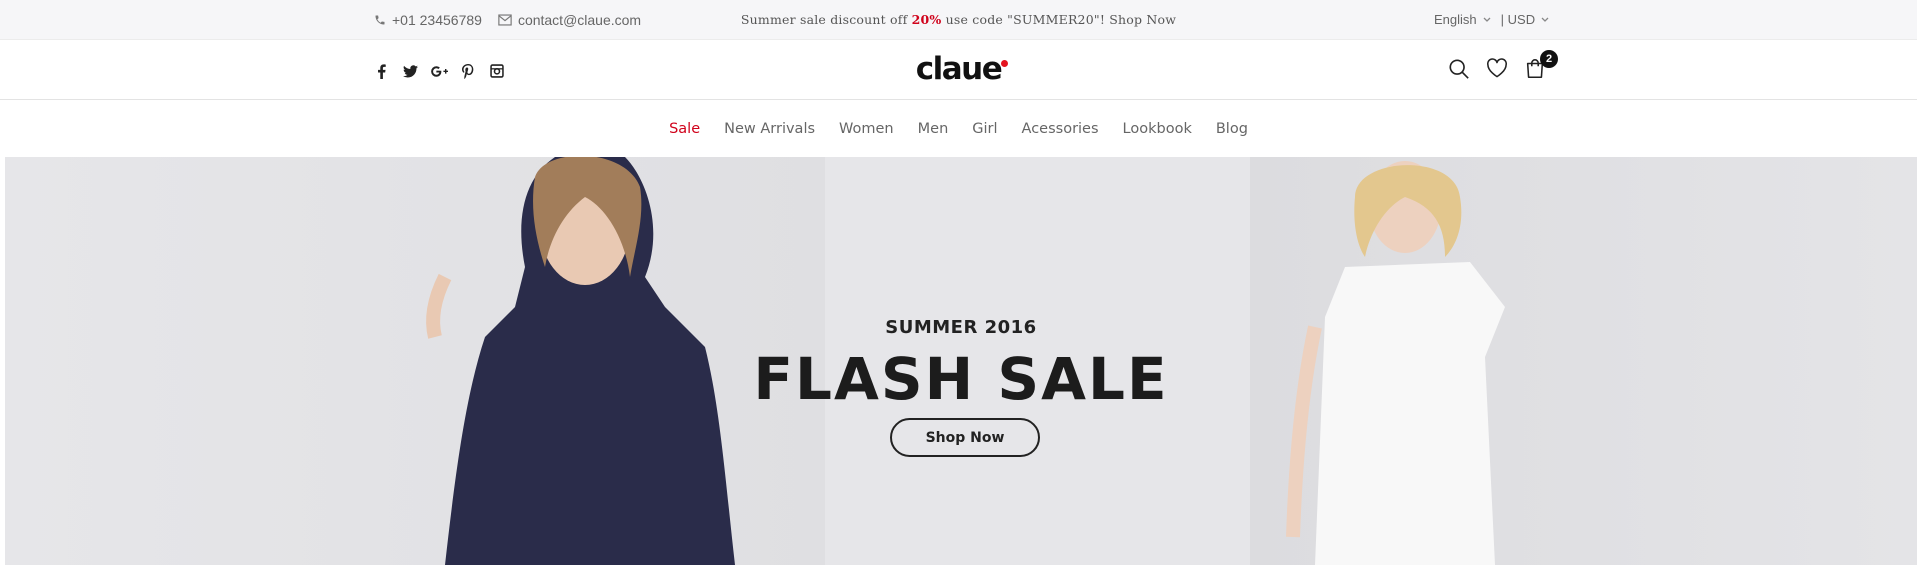  Describe the element at coordinates (965, 437) in the screenshot. I see `shop-now-button: Shop Now` at that location.